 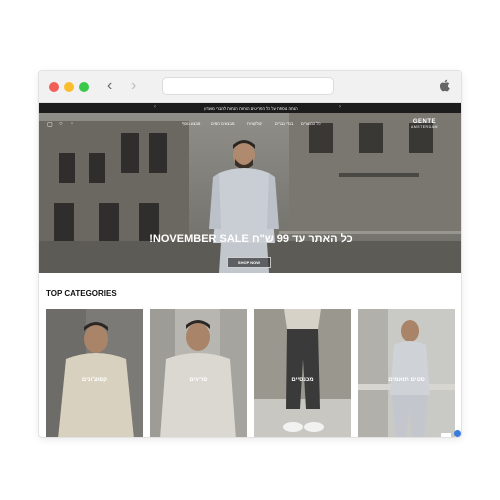 What do you see at coordinates (94, 380) in the screenshot?
I see `category-label: קפוצ'ונים` at bounding box center [94, 380].